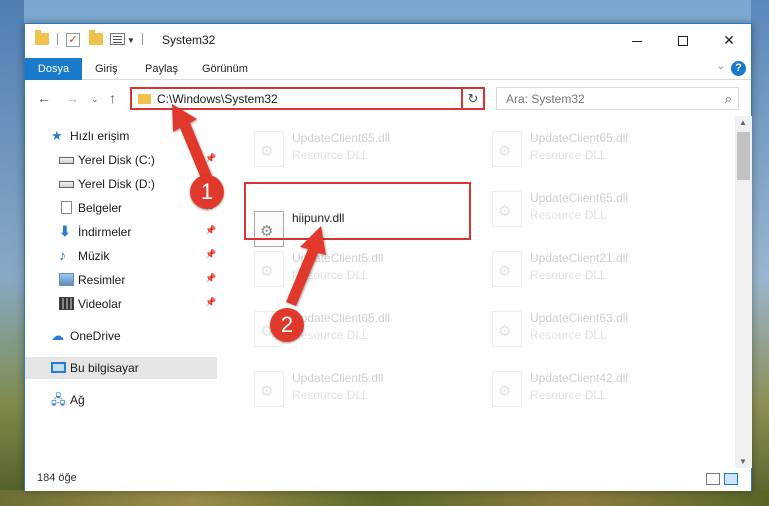 Image resolution: width=769 pixels, height=506 pixels. Describe the element at coordinates (161, 69) in the screenshot. I see `tab-share: Paylaş` at that location.